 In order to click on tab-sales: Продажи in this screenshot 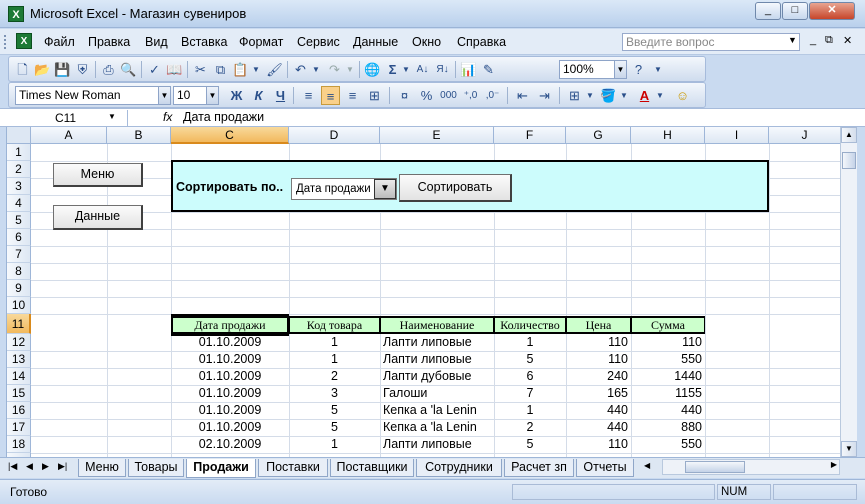, I will do `click(221, 468)`.